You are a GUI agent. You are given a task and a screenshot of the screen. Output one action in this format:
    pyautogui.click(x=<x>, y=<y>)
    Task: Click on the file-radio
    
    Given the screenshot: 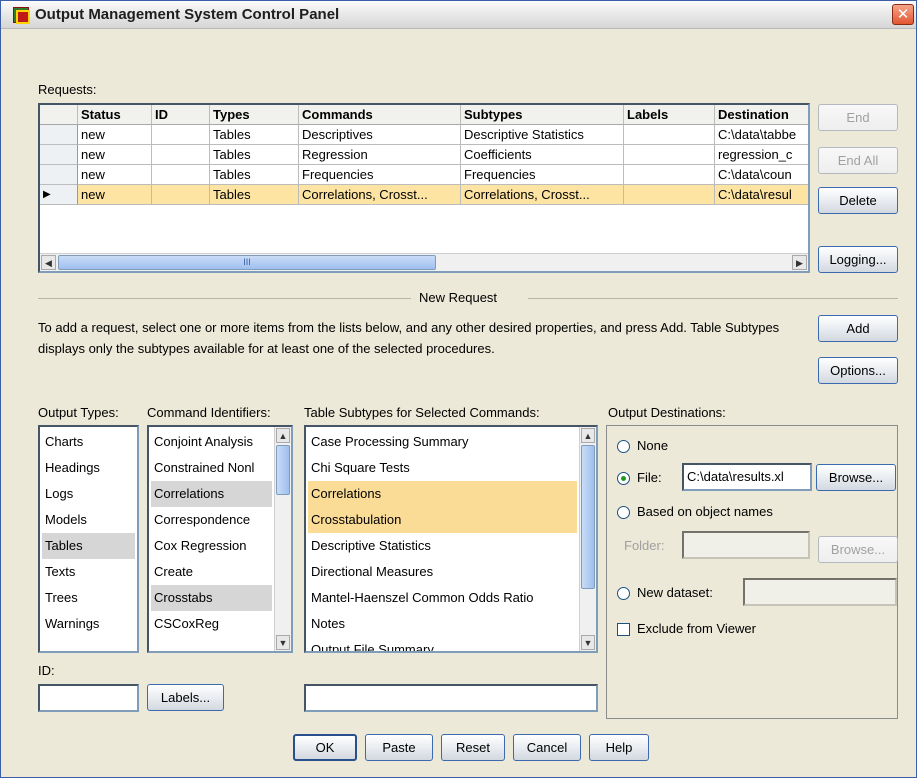 What is the action you would take?
    pyautogui.click(x=623, y=478)
    